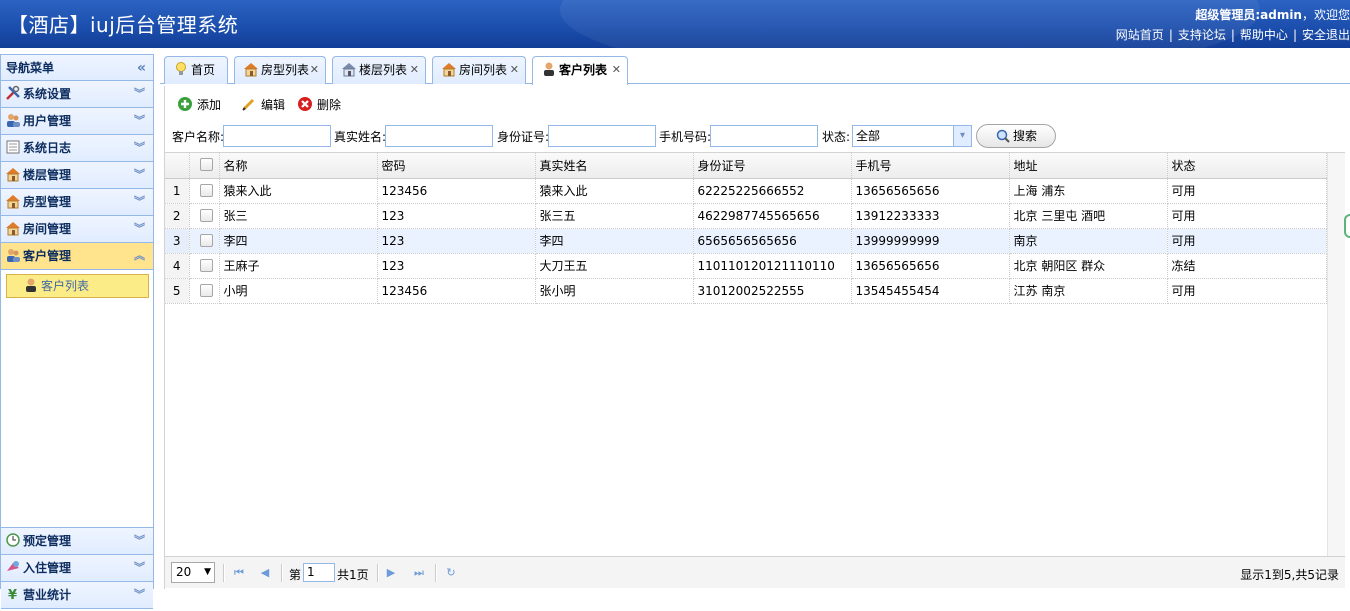  I want to click on column-header-status: 状态, so click(1247, 166).